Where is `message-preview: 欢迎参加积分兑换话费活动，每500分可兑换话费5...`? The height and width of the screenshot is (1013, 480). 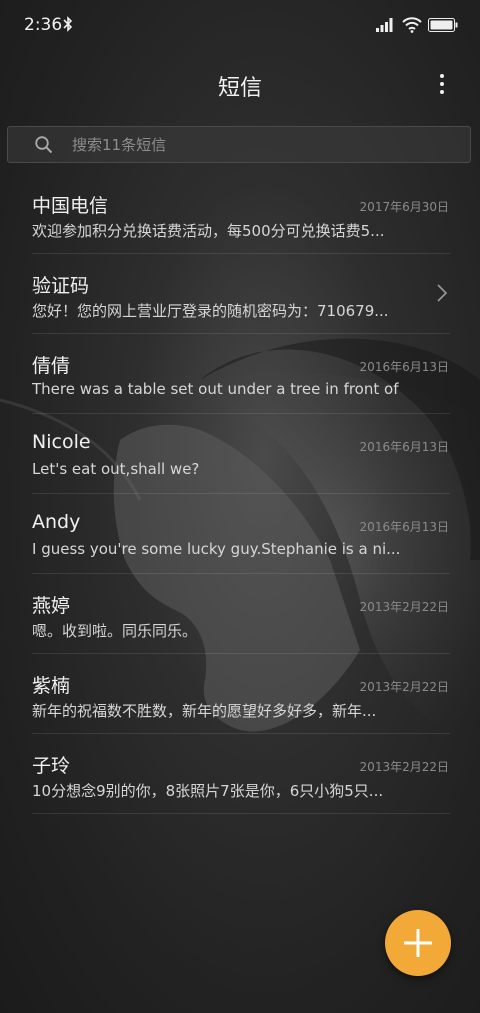 message-preview: 欢迎参加积分兑换话费活动，每500分可兑换话费5... is located at coordinates (208, 231).